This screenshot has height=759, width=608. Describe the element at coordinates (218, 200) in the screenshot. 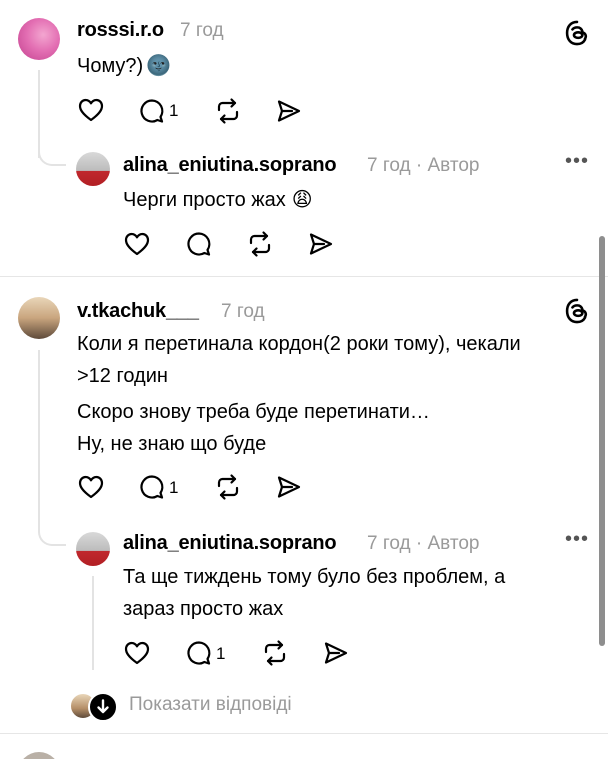

I see `reply-text: Черги просто жах 😩` at that location.